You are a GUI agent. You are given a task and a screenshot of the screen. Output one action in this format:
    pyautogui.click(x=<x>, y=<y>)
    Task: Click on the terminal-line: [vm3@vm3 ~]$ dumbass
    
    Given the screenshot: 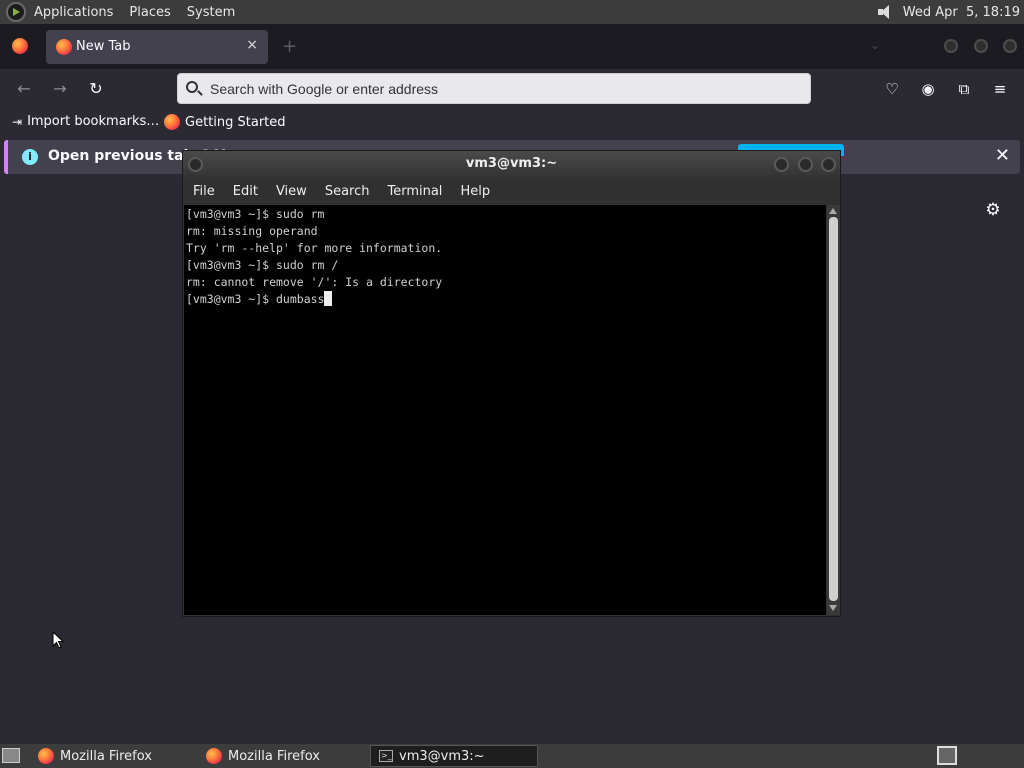 What is the action you would take?
    pyautogui.click(x=505, y=299)
    